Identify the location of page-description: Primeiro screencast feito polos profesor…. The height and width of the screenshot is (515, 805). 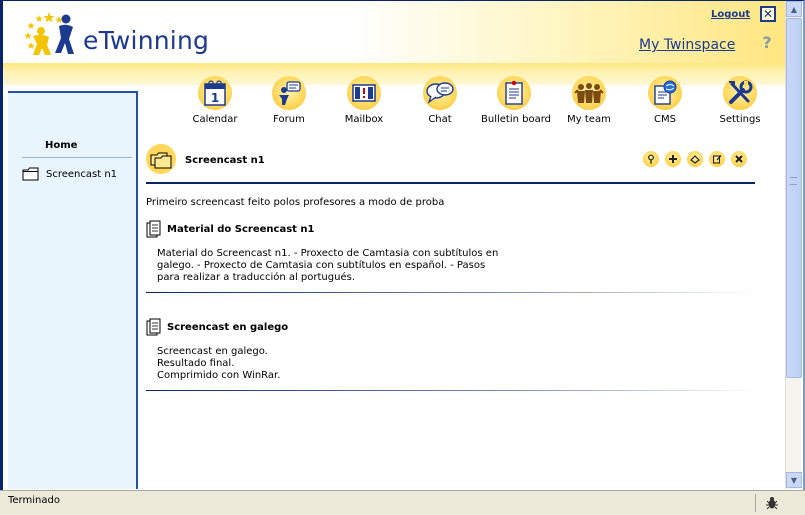
(295, 202).